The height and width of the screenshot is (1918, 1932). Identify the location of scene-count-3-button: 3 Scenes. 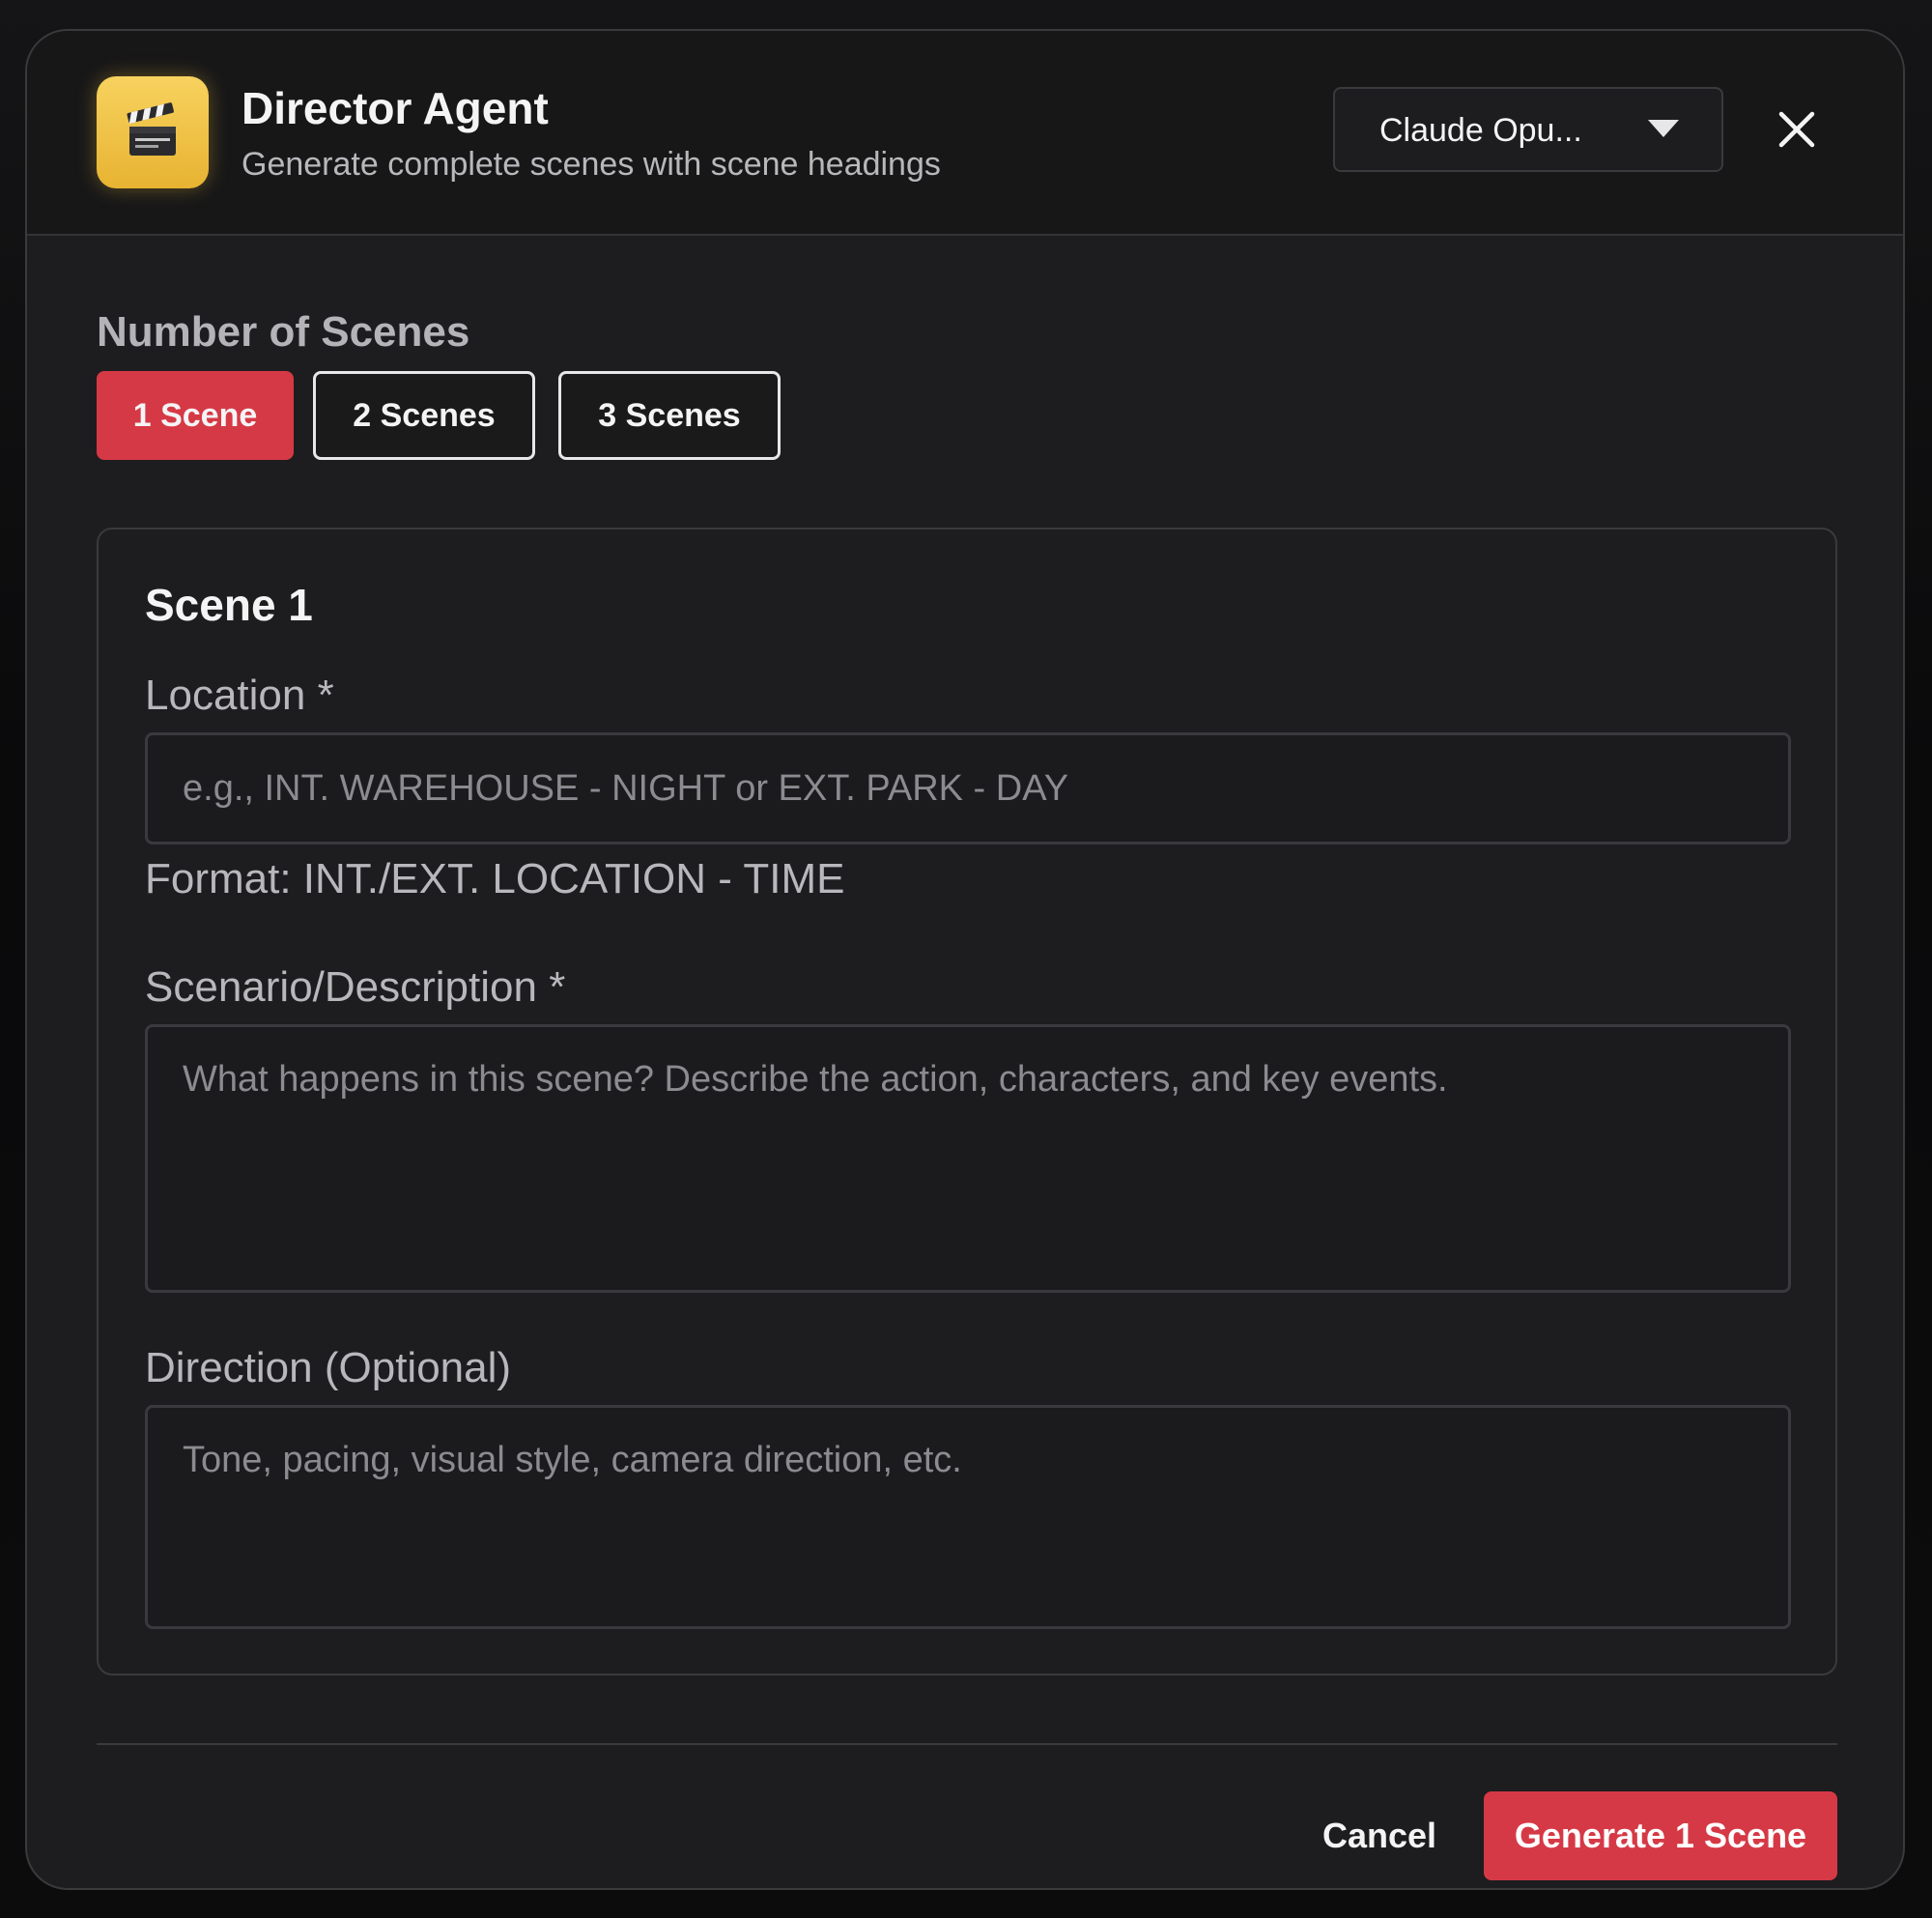
(669, 415).